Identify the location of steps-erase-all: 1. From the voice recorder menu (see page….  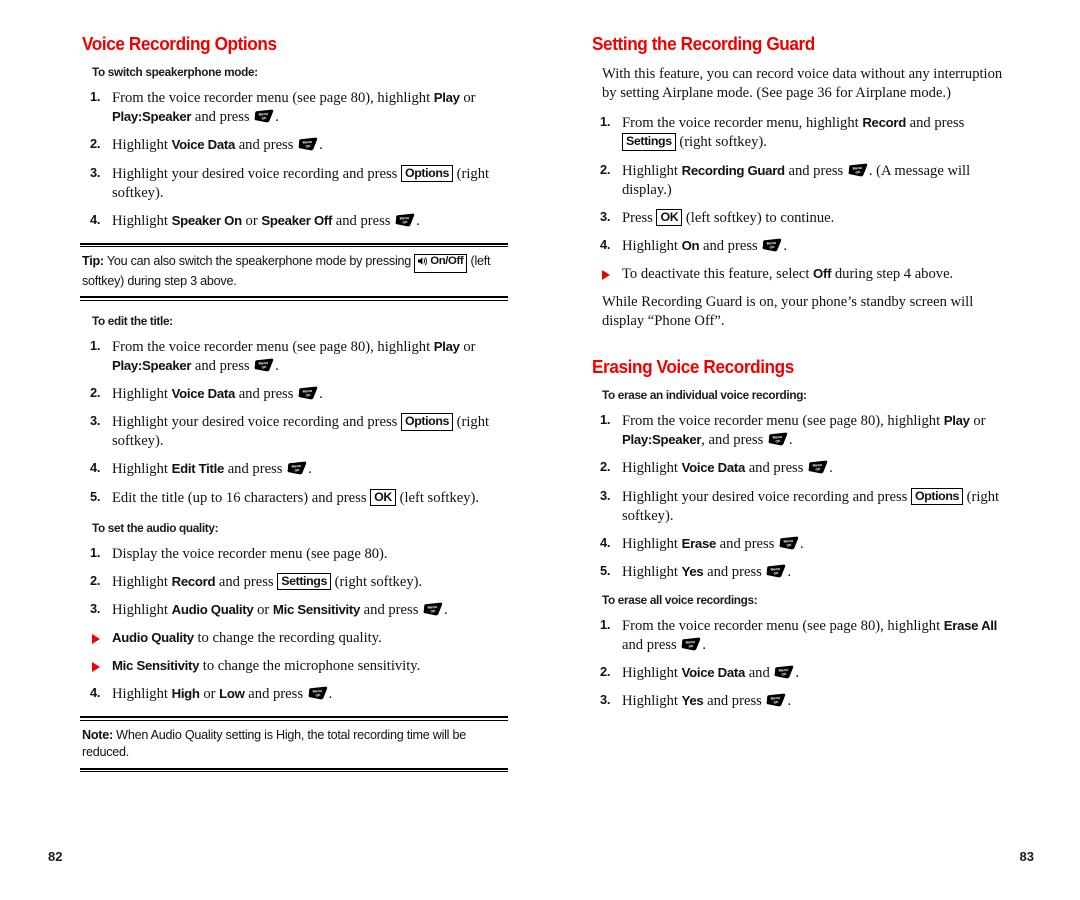
(803, 664).